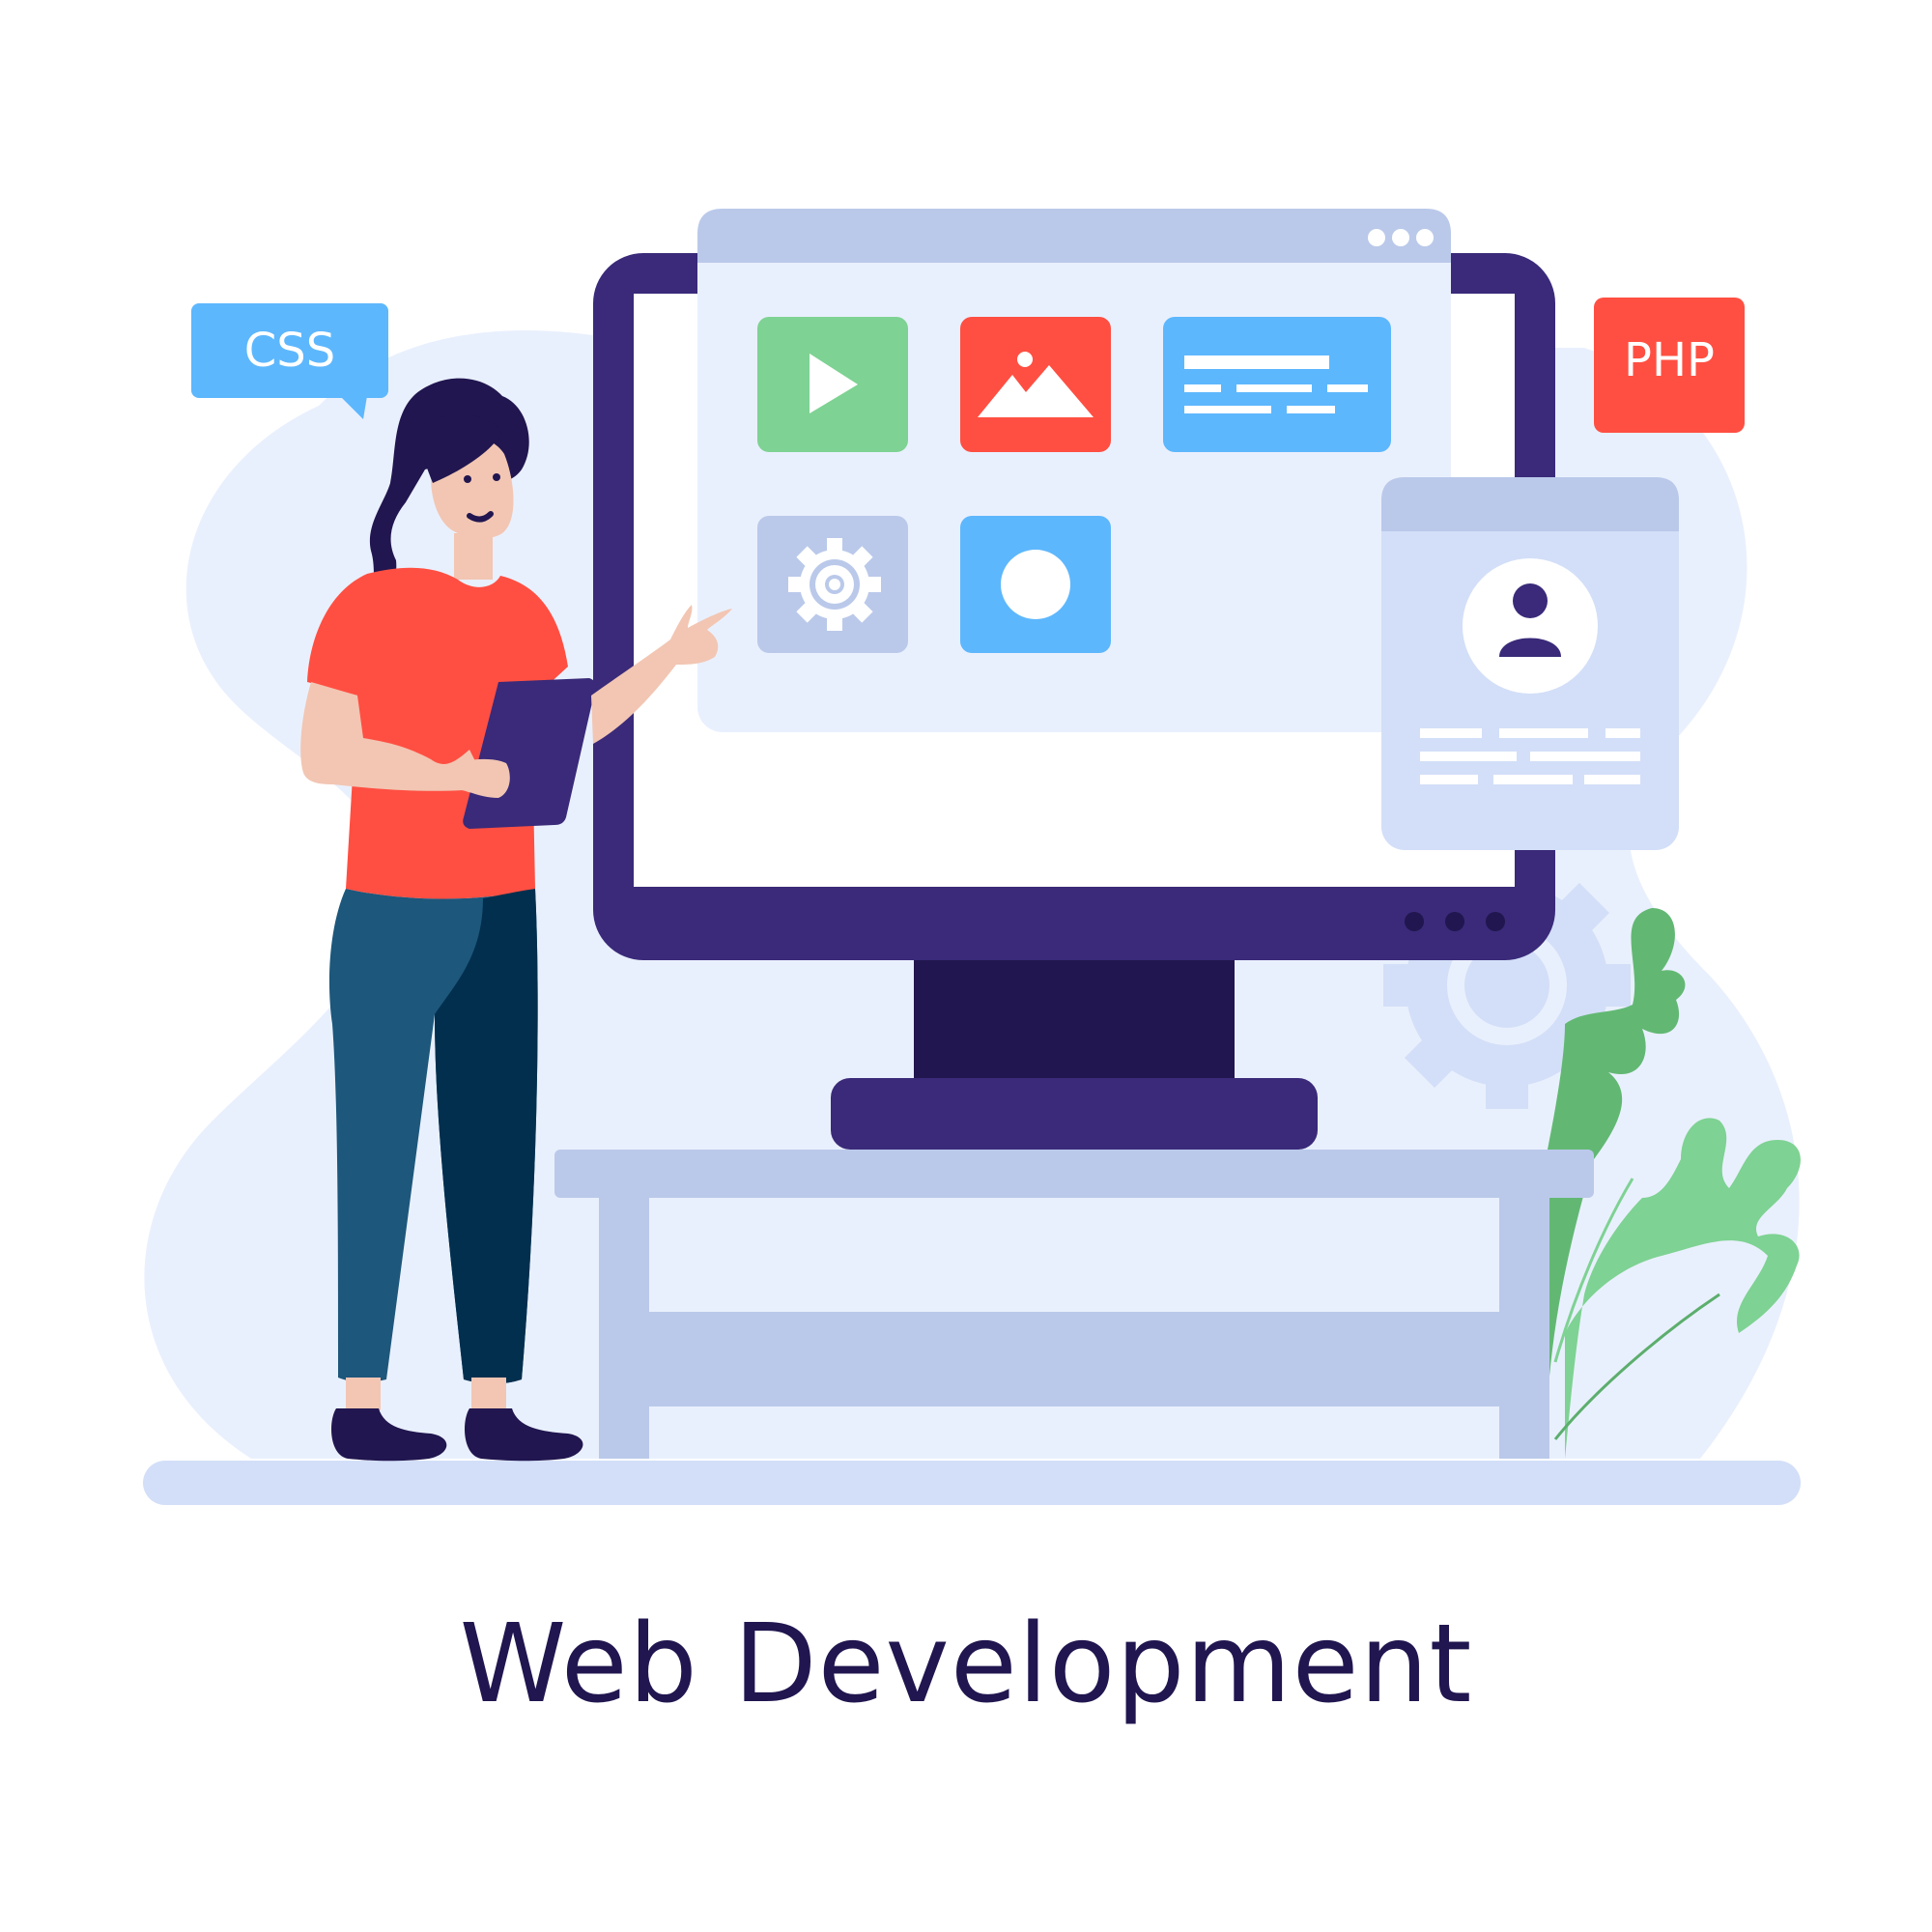  I want to click on settings-tile, so click(832, 584).